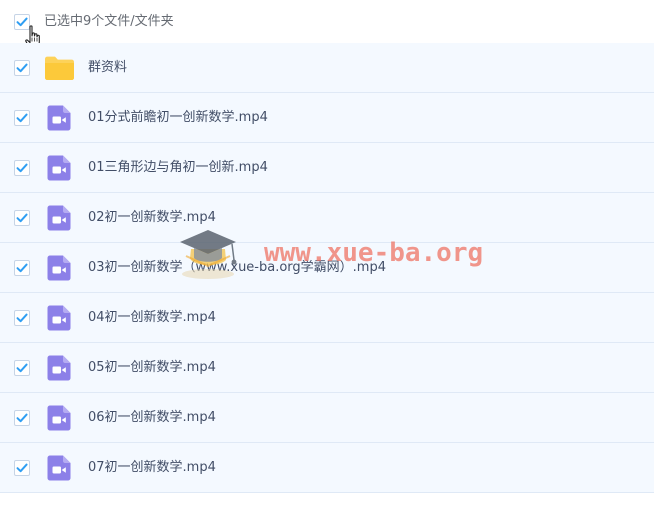 This screenshot has width=654, height=509. Describe the element at coordinates (327, 468) in the screenshot. I see `file-row: 07初一创新数学.mp4` at that location.